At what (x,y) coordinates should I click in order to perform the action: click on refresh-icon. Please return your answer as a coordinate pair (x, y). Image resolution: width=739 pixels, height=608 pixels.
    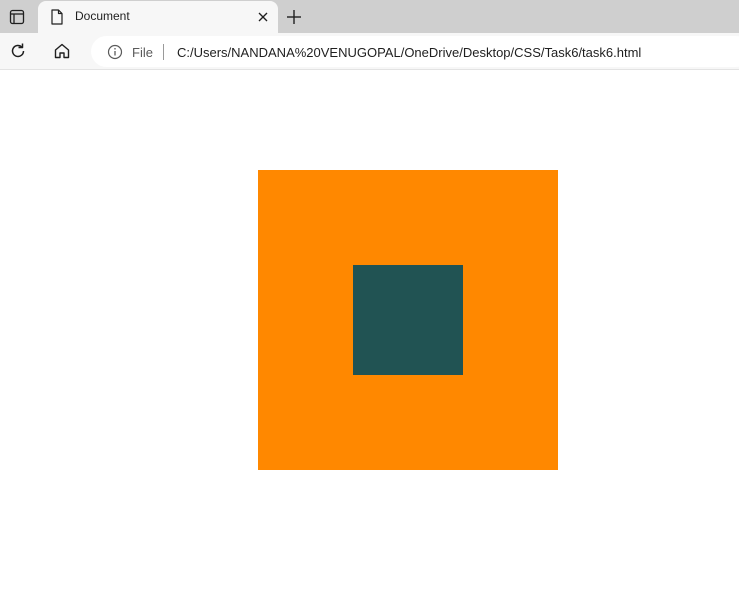
    Looking at the image, I should click on (18, 51).